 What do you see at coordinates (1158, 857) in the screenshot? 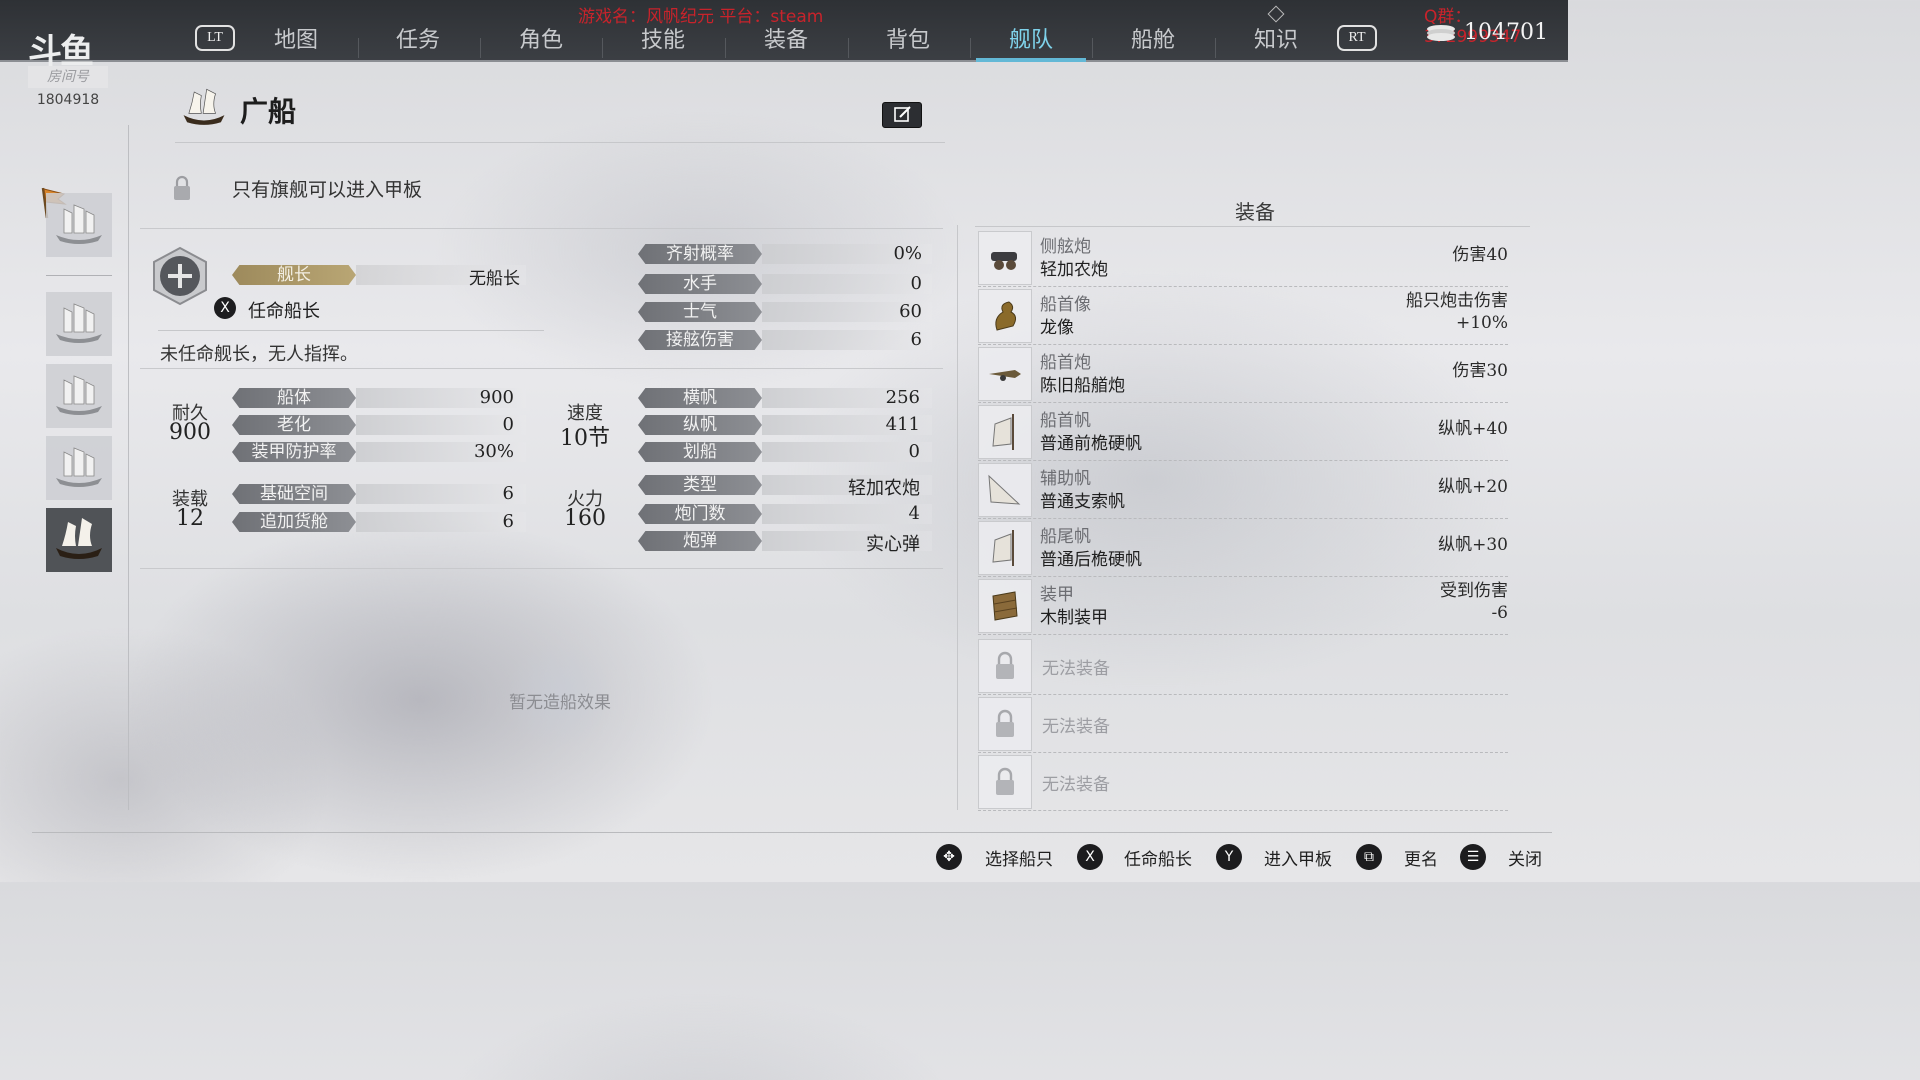
I see `hint-appoint-captain: 任命船长` at bounding box center [1158, 857].